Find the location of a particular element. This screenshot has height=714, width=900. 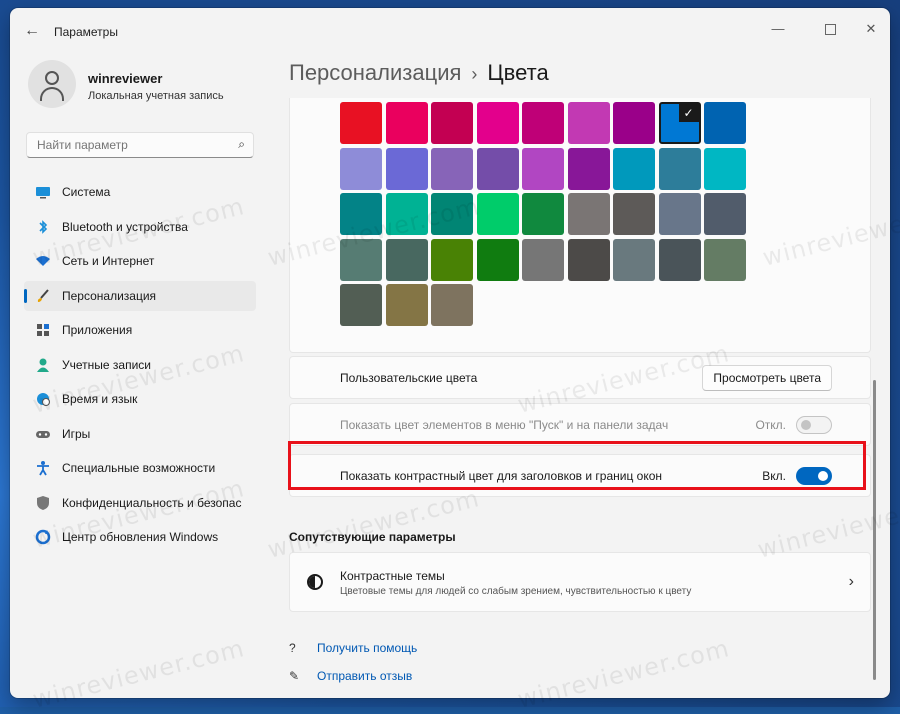

arrow-left-icon: ← is located at coordinates (32, 30).